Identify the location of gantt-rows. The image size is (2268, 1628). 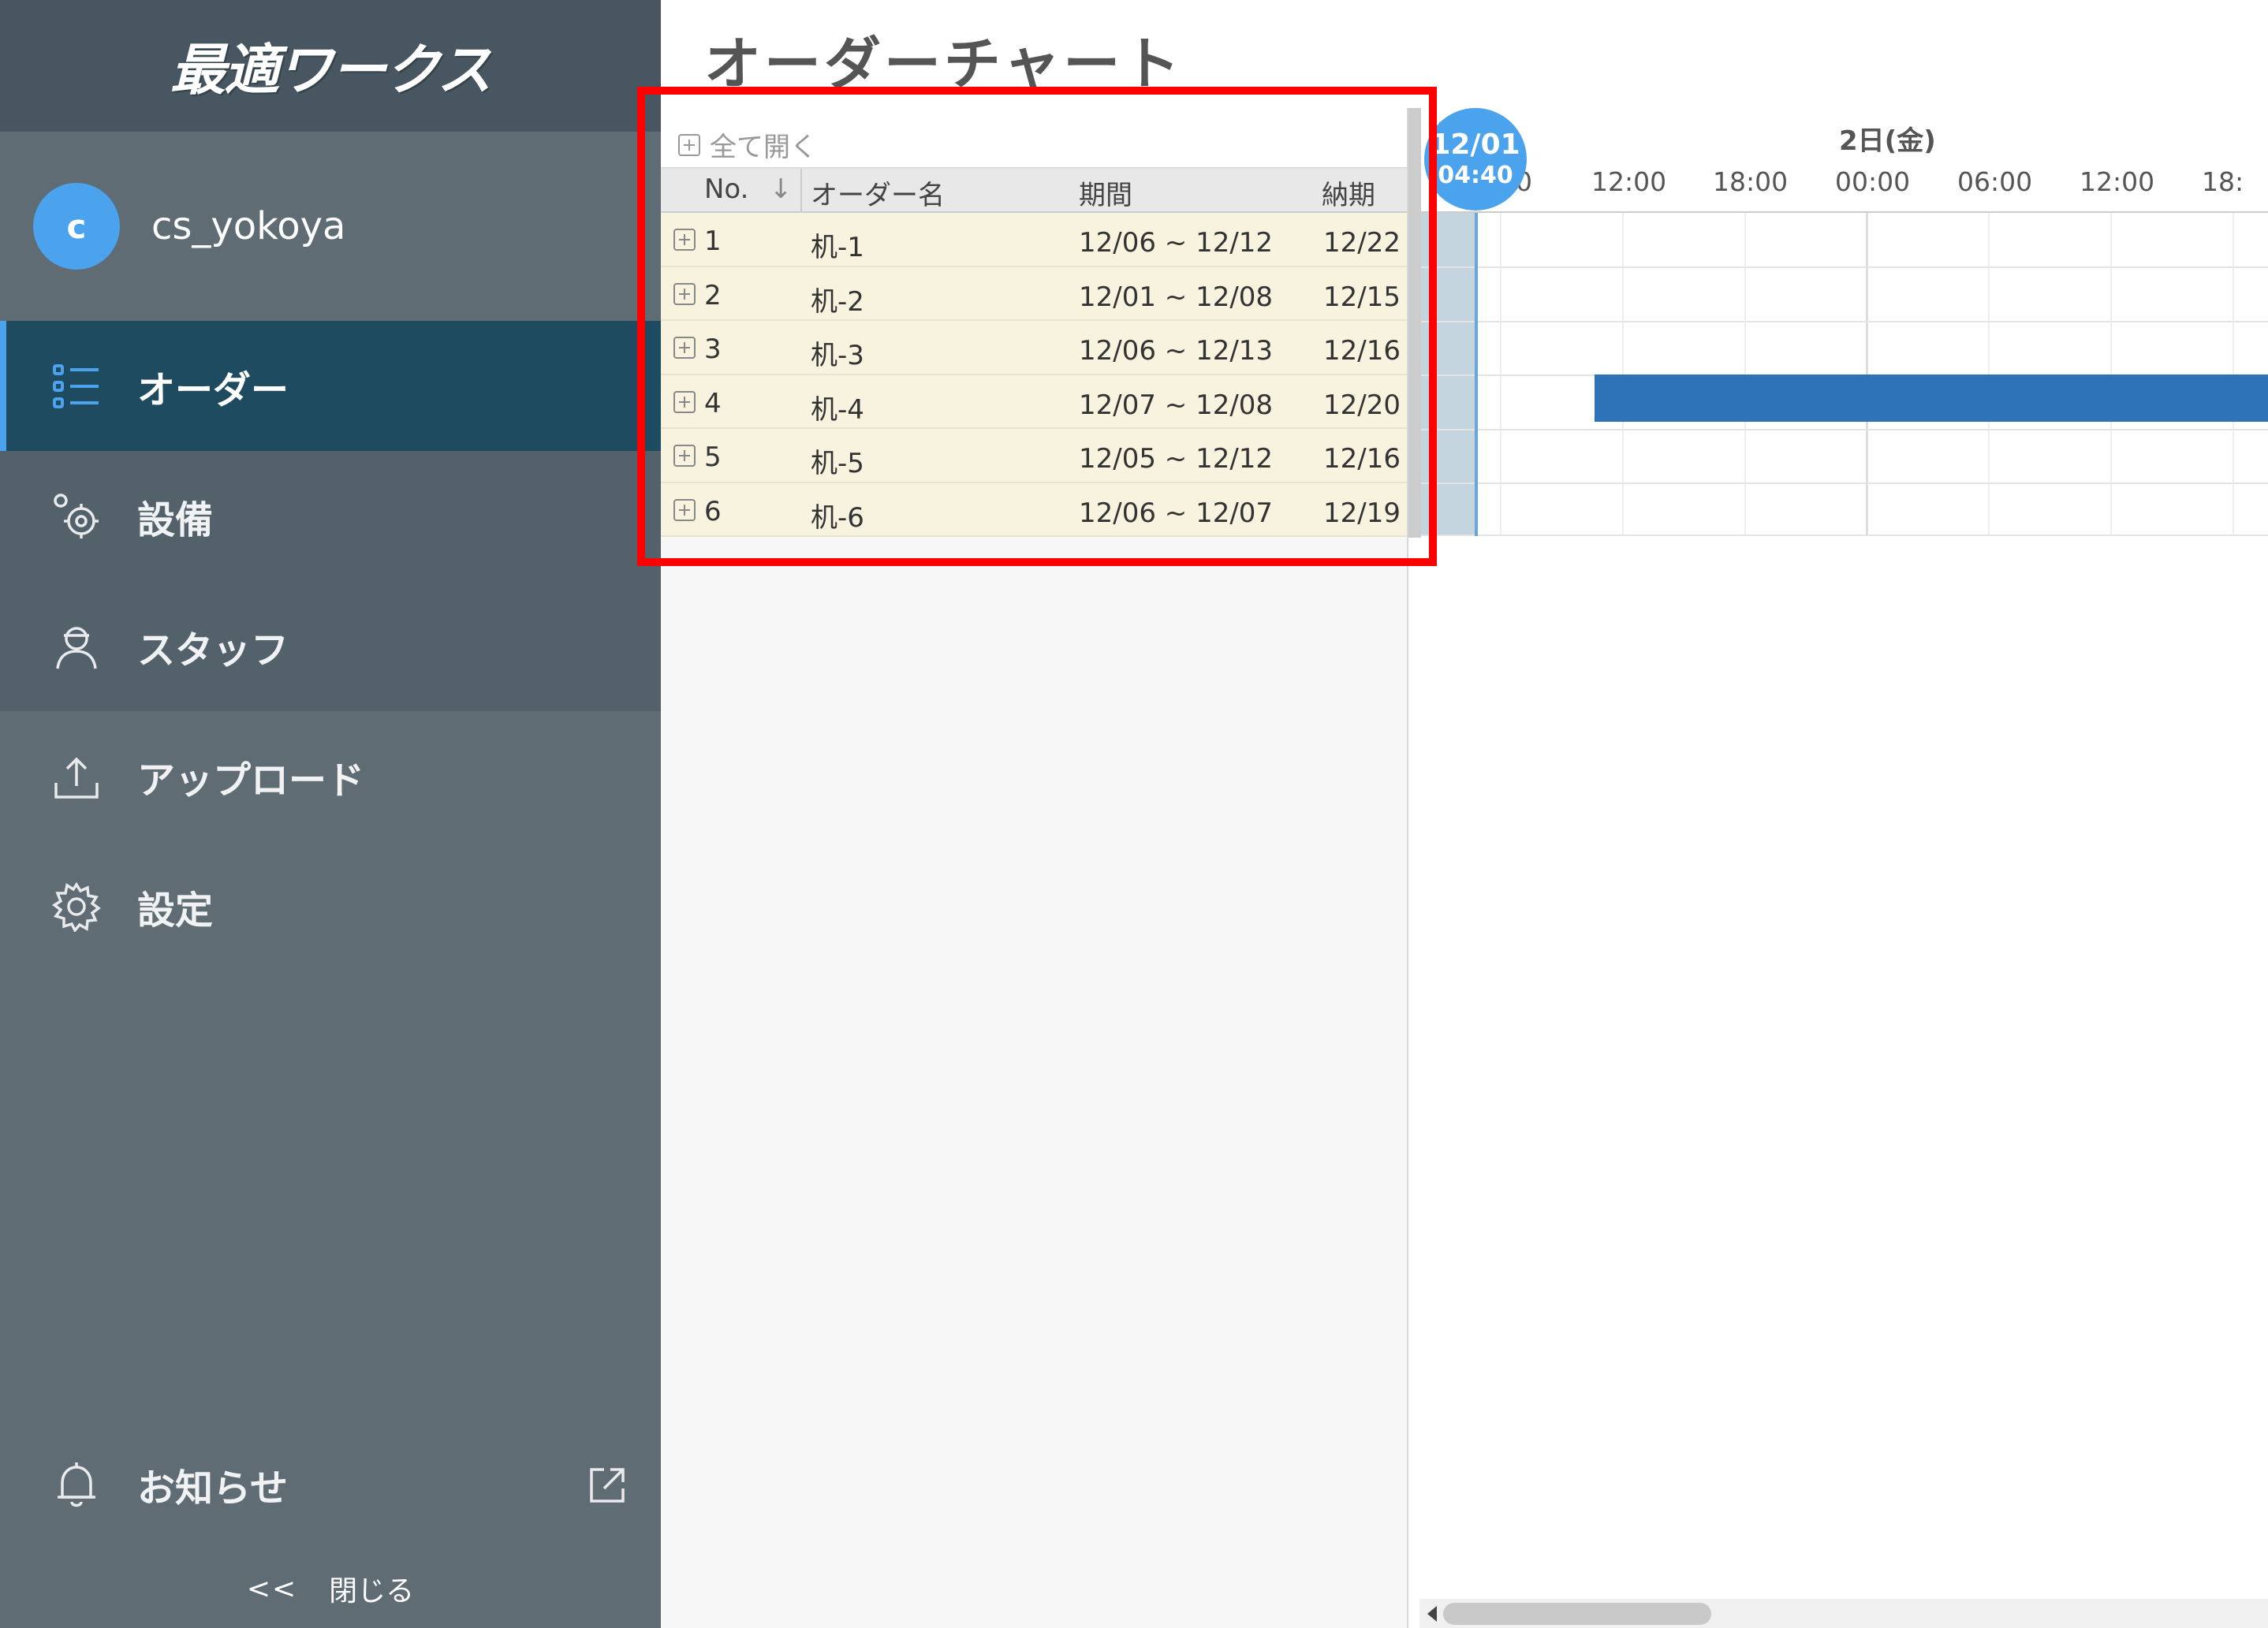
(1845, 374).